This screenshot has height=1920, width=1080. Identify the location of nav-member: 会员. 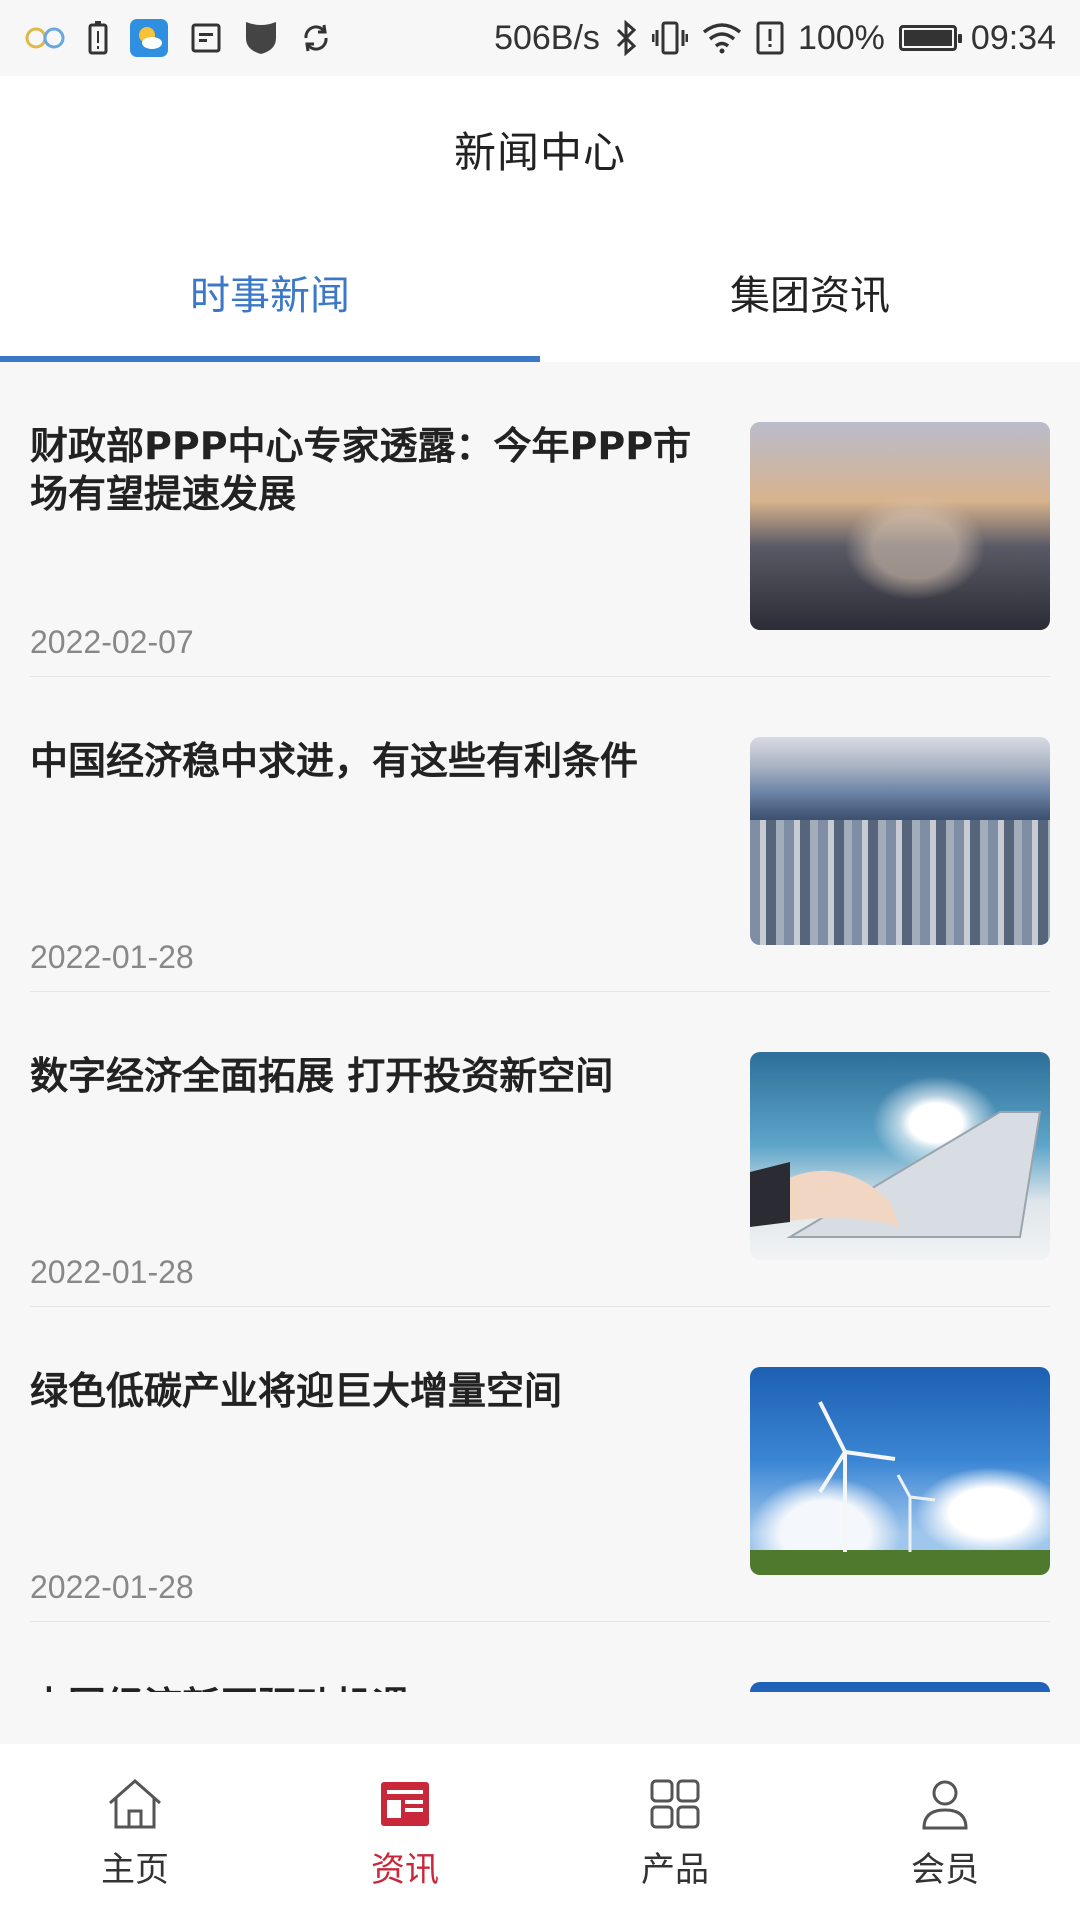
(945, 1832).